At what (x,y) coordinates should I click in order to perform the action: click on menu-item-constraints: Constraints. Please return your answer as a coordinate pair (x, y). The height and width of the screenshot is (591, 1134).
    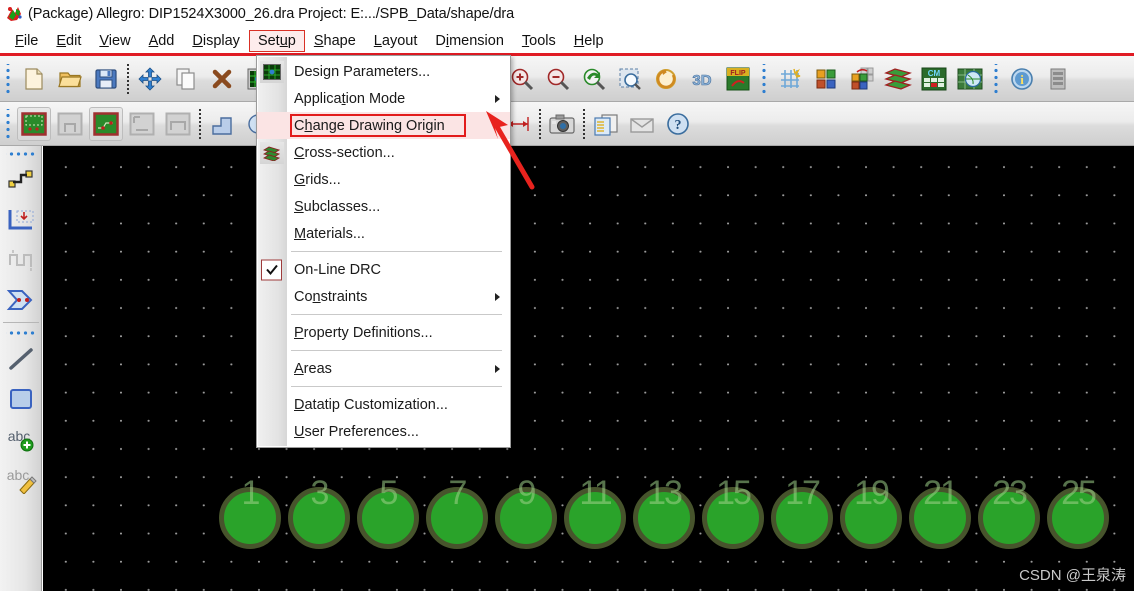
    Looking at the image, I should click on (383, 296).